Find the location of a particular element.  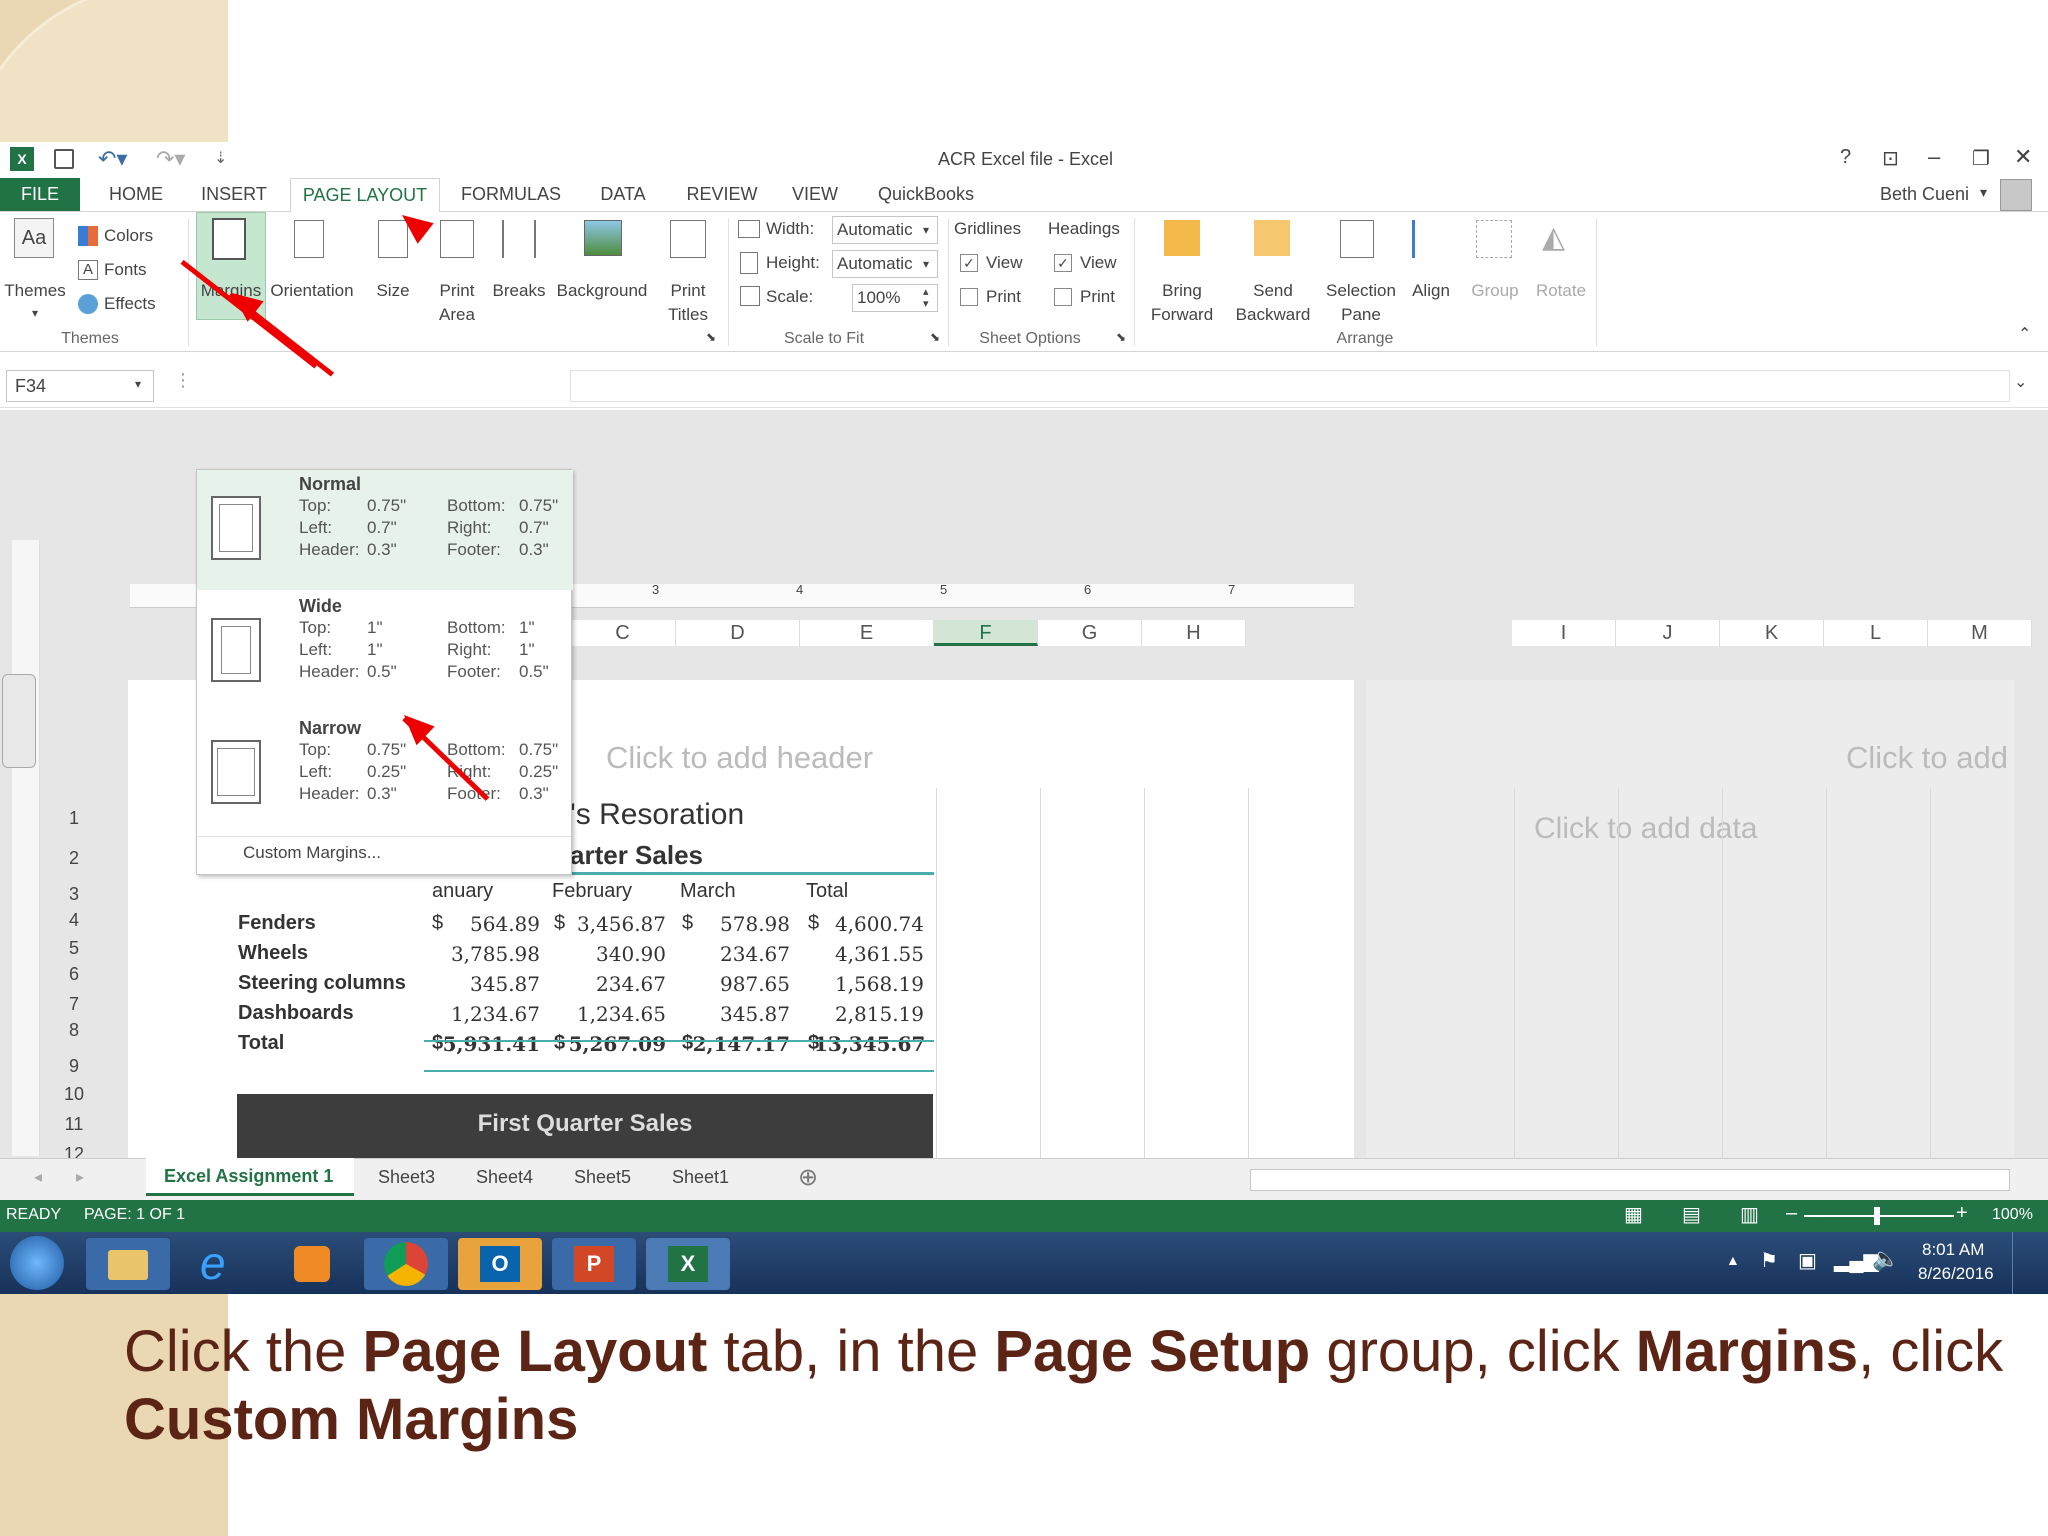

sheet-options-launcher-icon: ⬊ is located at coordinates (1121, 337).